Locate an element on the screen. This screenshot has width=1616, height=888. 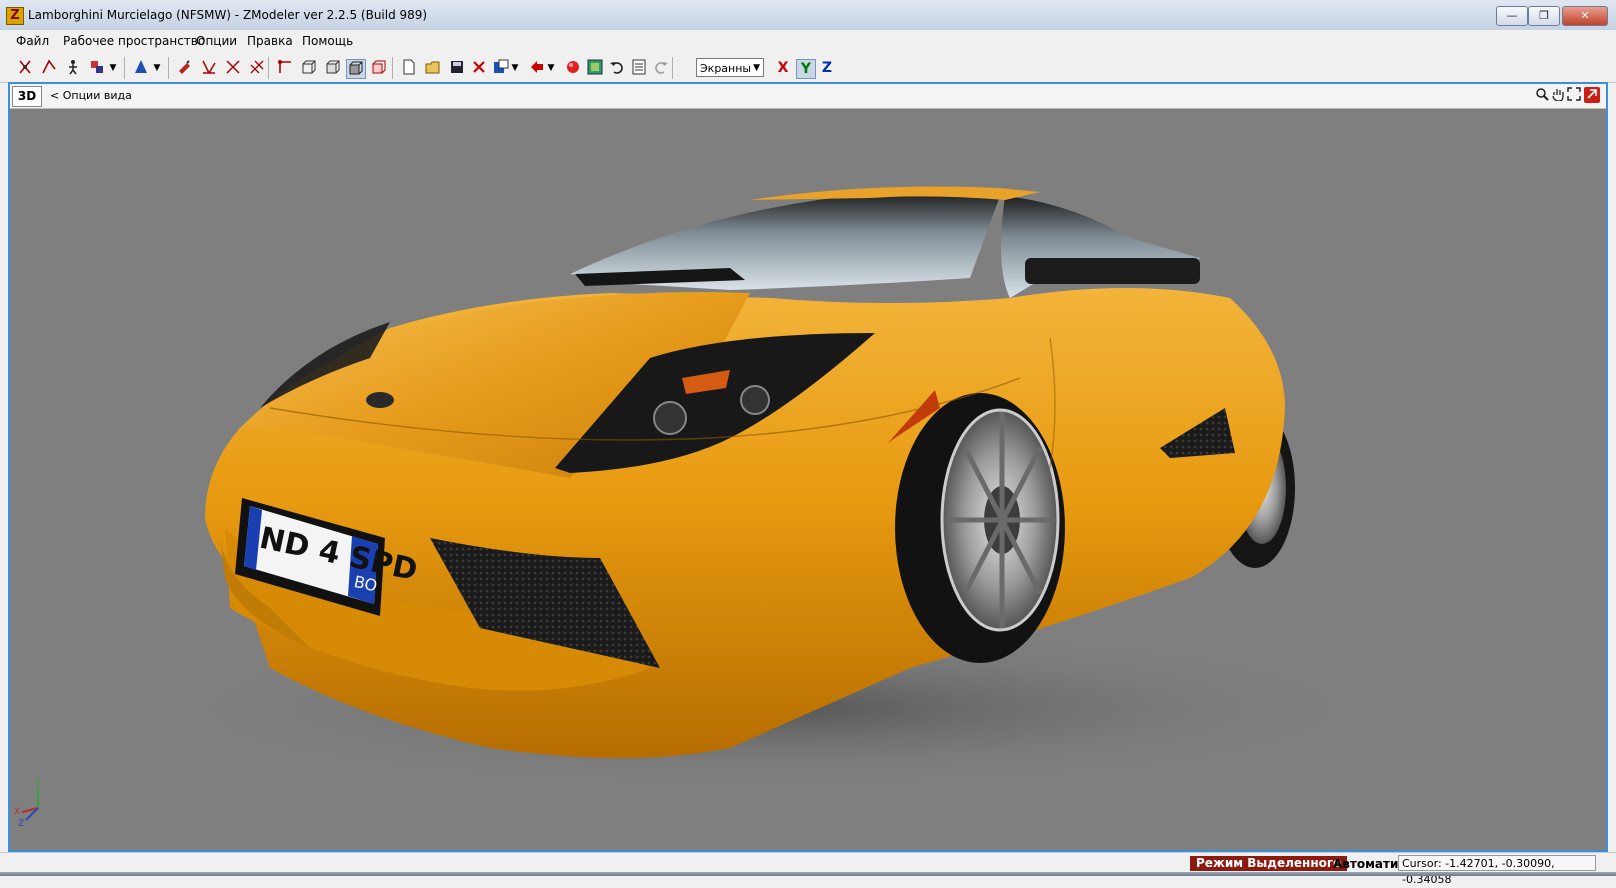
axis-y-toggle: Y is located at coordinates (806, 69).